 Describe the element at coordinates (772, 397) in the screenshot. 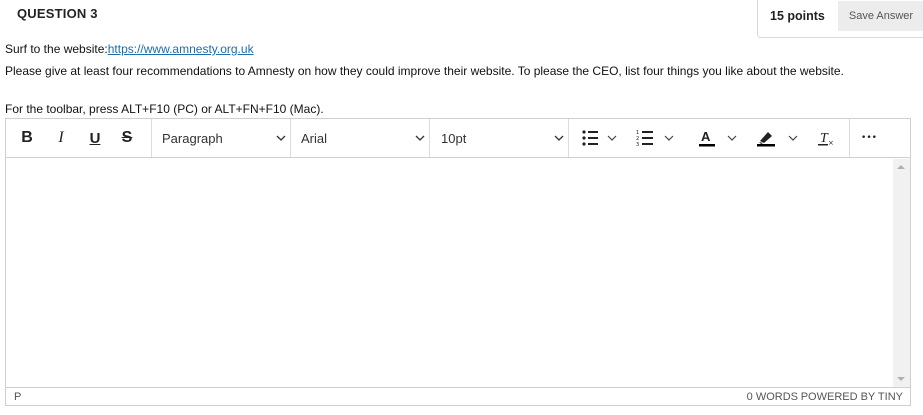

I see `word-count: 0 WORDS` at that location.